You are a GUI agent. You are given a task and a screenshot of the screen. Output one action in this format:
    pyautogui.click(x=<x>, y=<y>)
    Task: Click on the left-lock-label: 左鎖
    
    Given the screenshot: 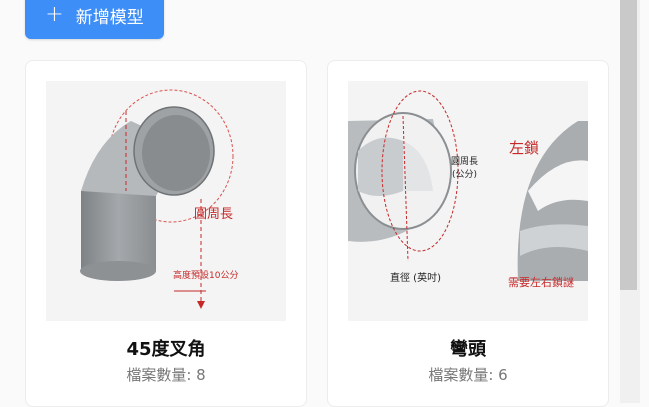 What is the action you would take?
    pyautogui.click(x=524, y=148)
    